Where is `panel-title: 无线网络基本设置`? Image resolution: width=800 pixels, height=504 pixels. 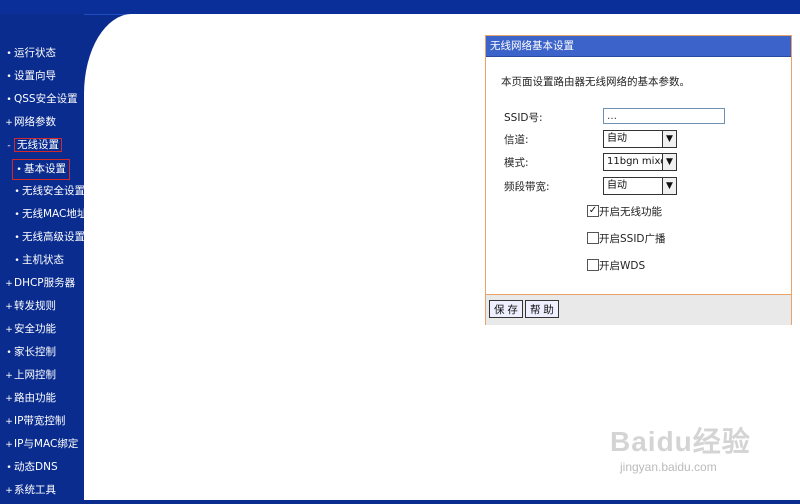
panel-title: 无线网络基本设置 is located at coordinates (638, 46).